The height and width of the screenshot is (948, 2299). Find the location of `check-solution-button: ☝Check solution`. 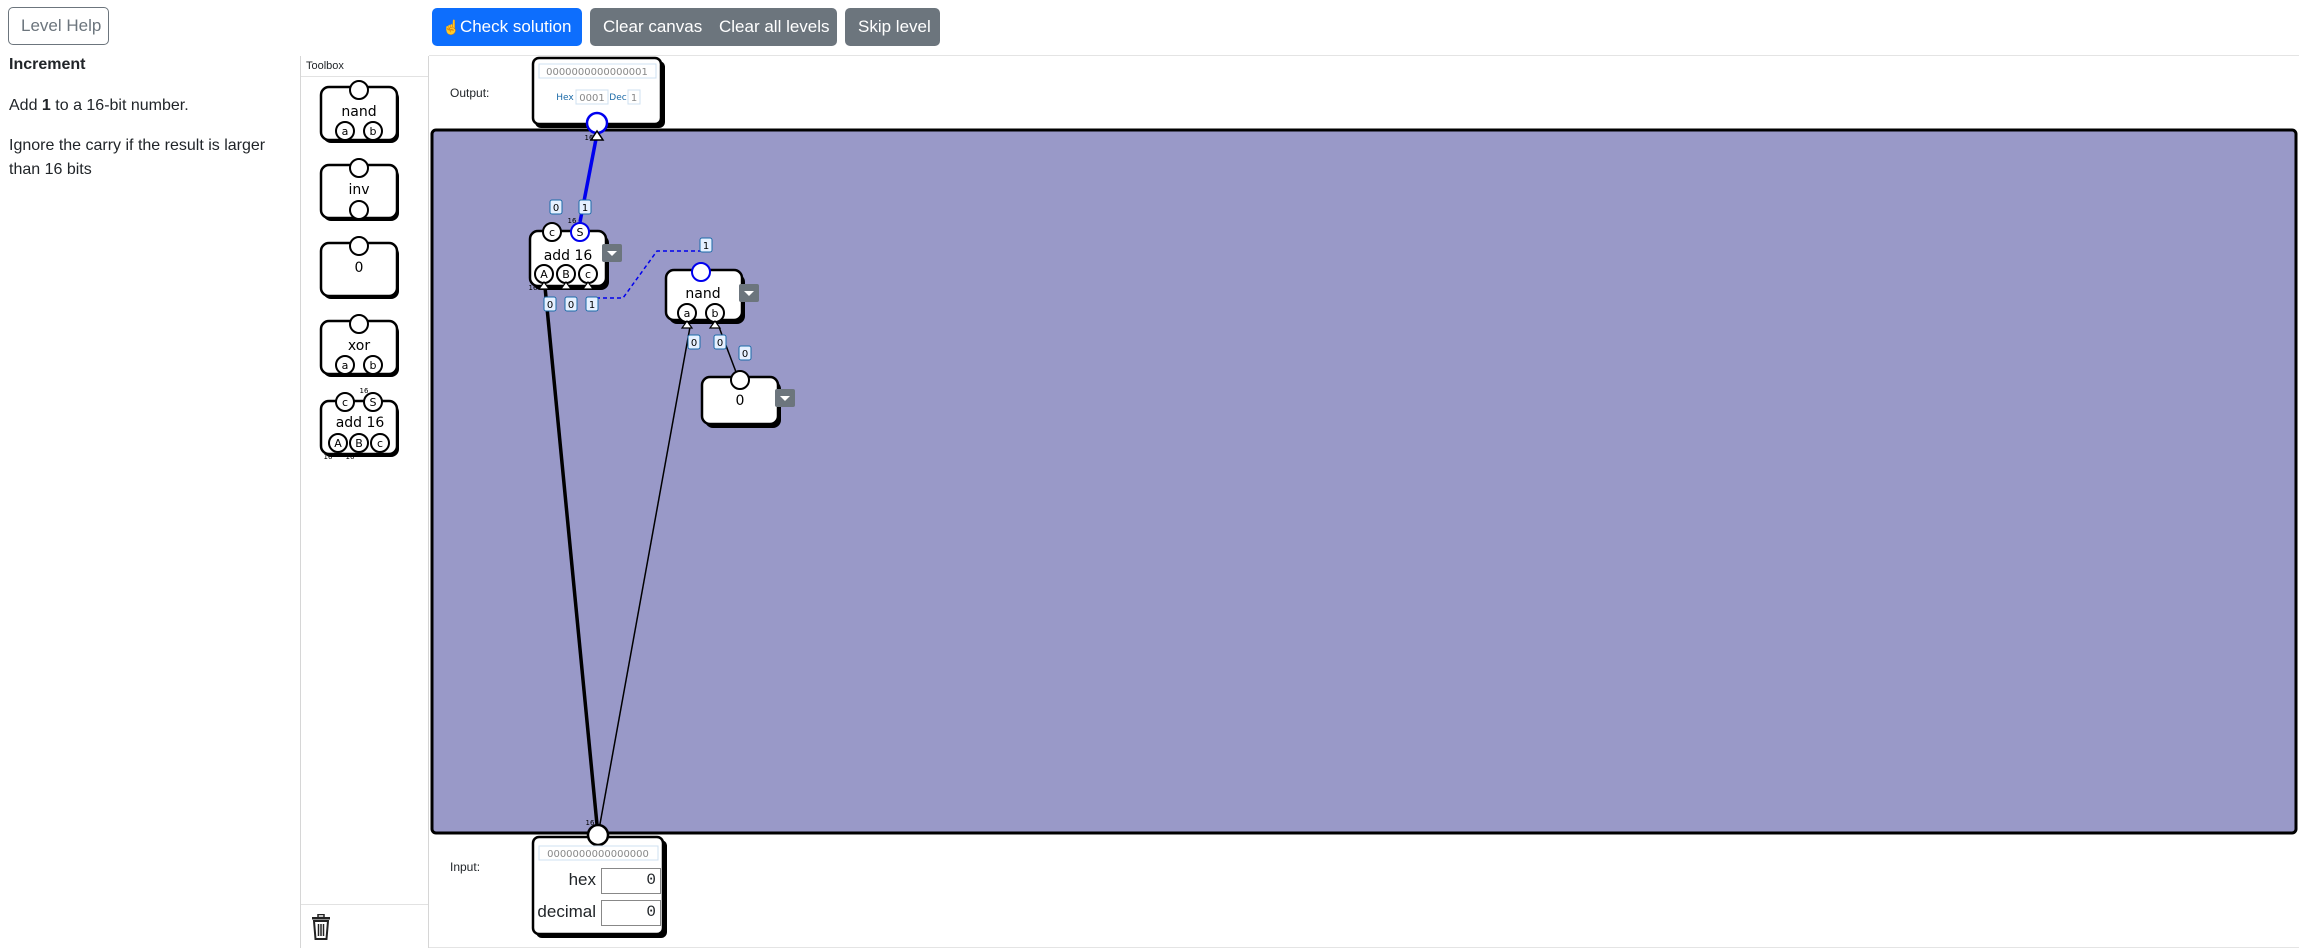

check-solution-button: ☝Check solution is located at coordinates (507, 27).